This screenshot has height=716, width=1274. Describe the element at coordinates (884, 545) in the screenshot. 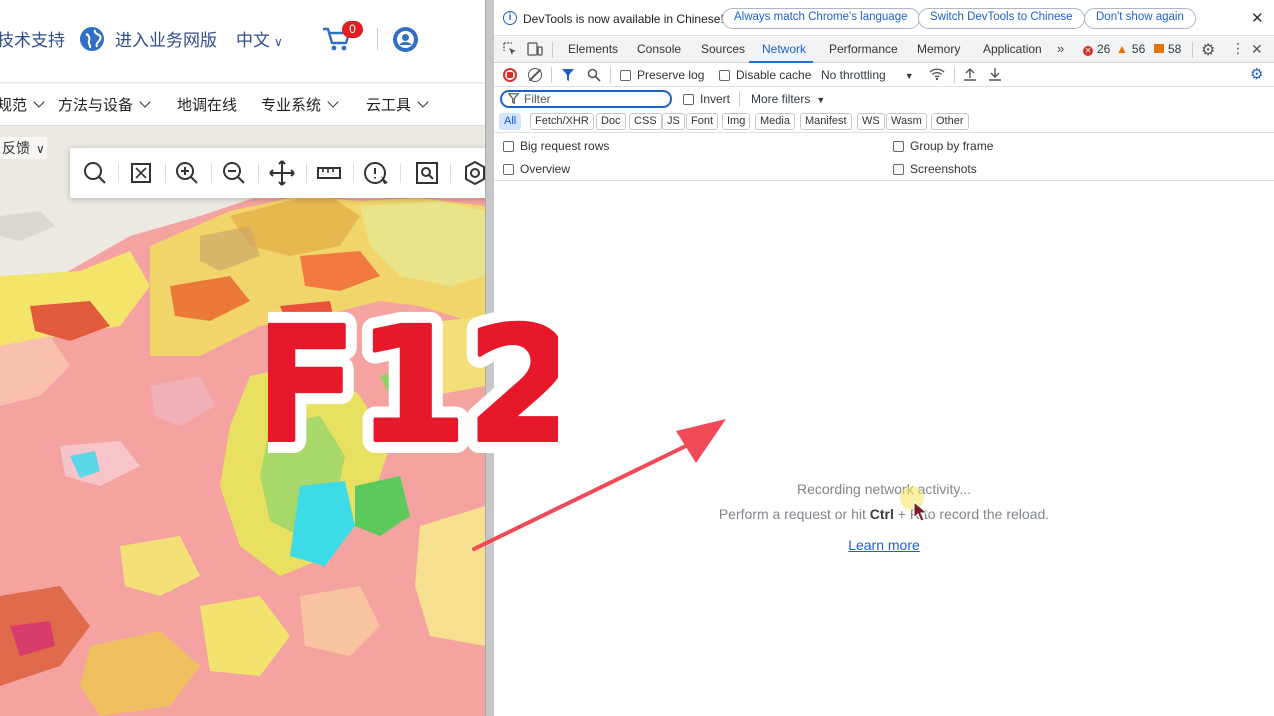

I see `learn-more-link: Learn more` at that location.